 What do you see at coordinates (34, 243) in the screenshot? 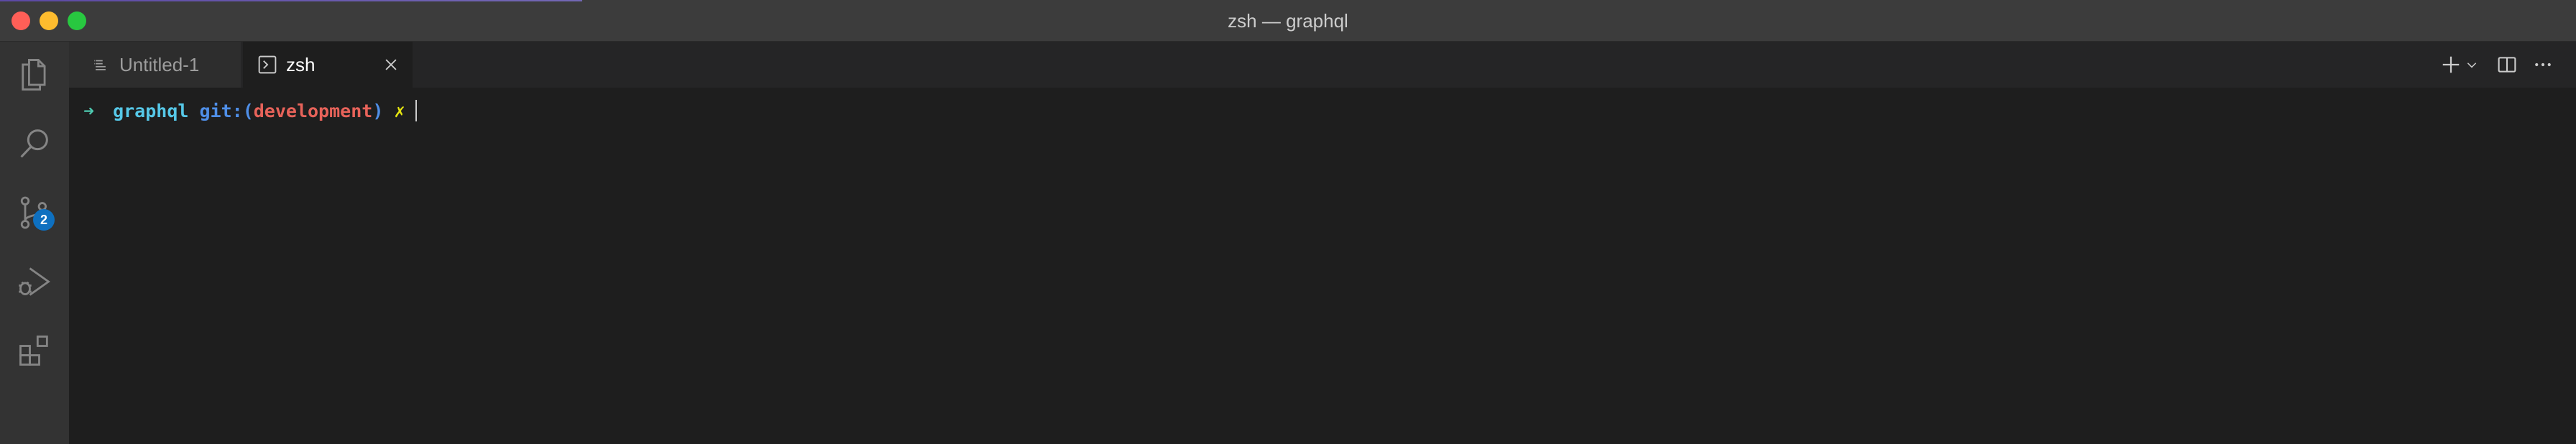
I see `activity-bar: 2` at bounding box center [34, 243].